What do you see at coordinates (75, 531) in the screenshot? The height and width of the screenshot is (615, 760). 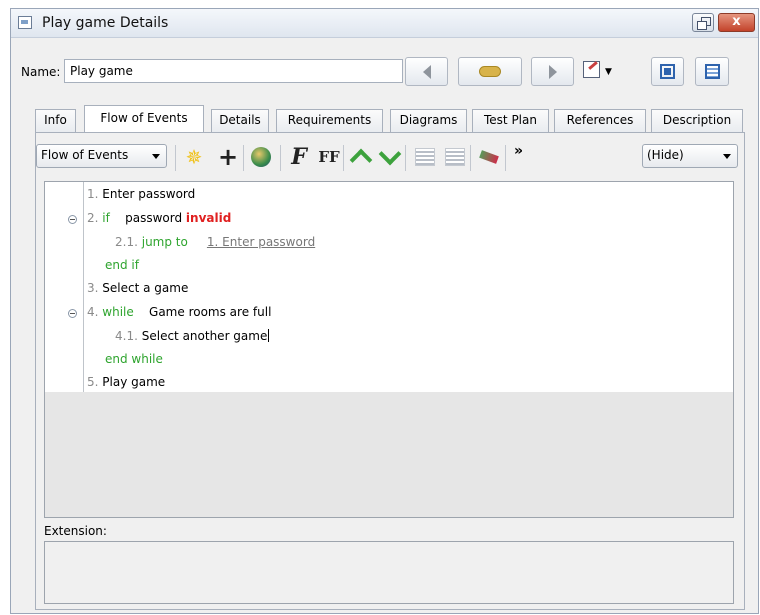 I see `extension-label: Extension:` at bounding box center [75, 531].